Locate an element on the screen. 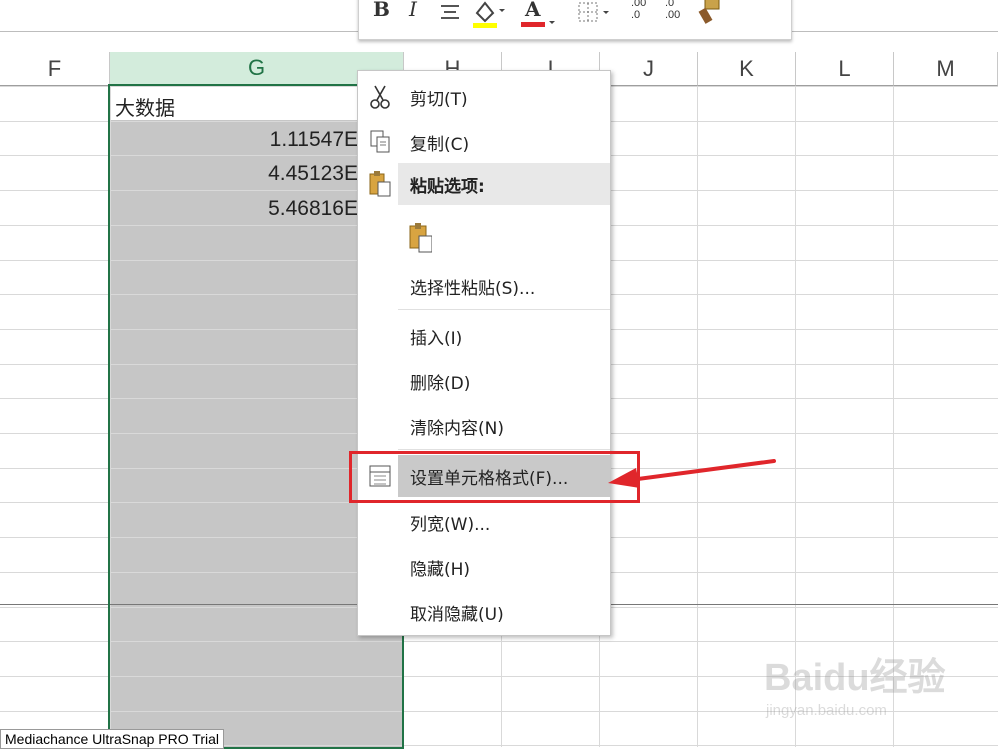 This screenshot has width=998, height=749. fill-color-icon is located at coordinates (488, 14).